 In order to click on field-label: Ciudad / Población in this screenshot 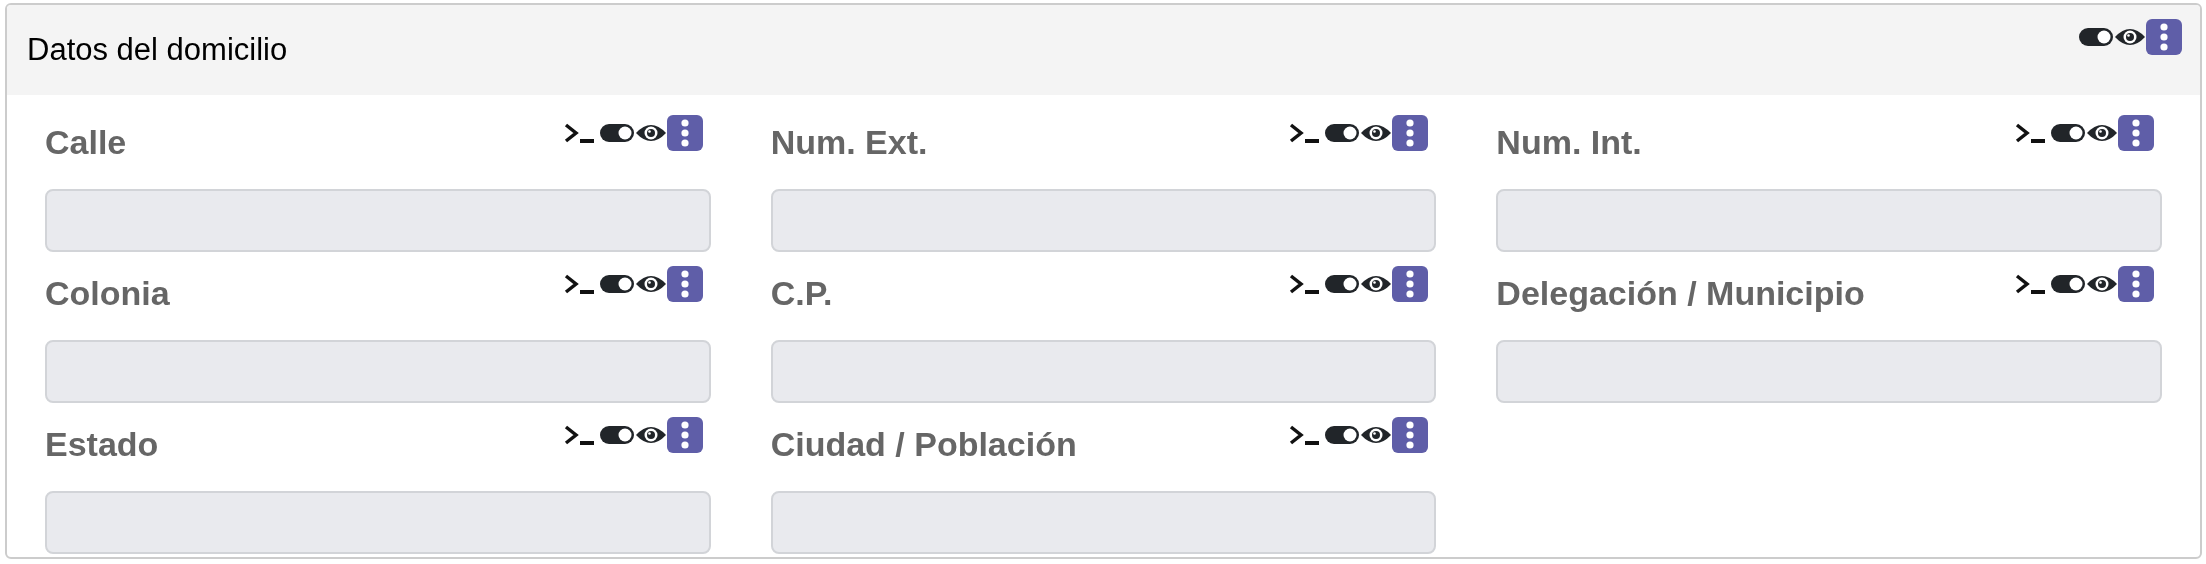, I will do `click(923, 444)`.